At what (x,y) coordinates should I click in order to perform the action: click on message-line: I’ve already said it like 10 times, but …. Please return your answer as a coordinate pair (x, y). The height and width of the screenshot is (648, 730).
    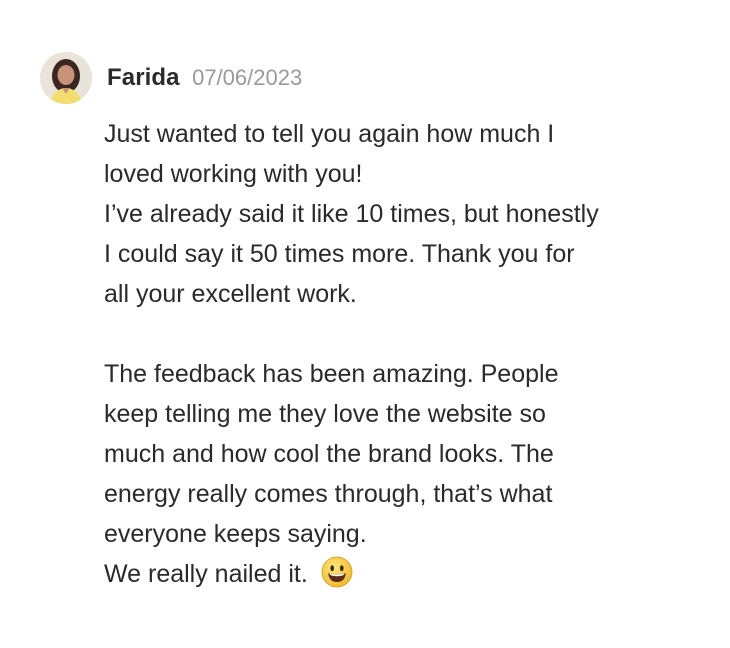
    Looking at the image, I should click on (351, 214).